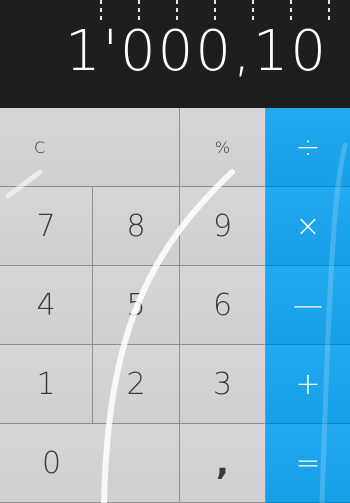 The height and width of the screenshot is (503, 350). Describe the element at coordinates (223, 305) in the screenshot. I see `digit-6-button: 6` at that location.